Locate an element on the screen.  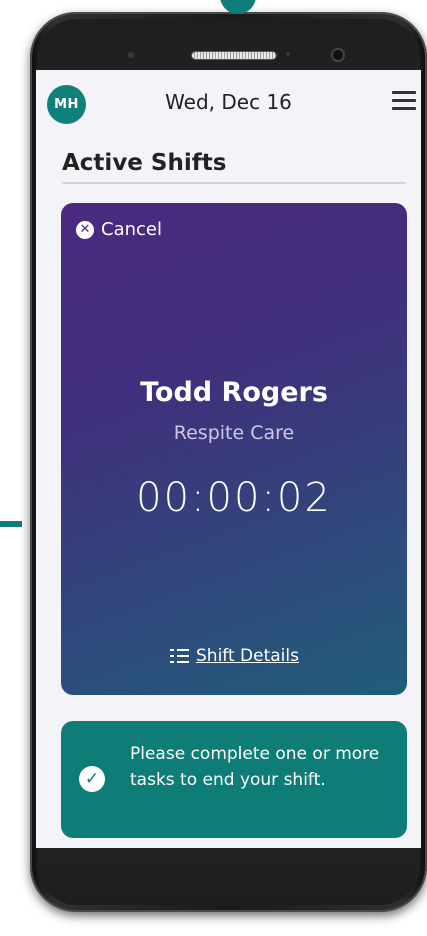
app-header: MH Wed, Dec 16 is located at coordinates (228, 103).